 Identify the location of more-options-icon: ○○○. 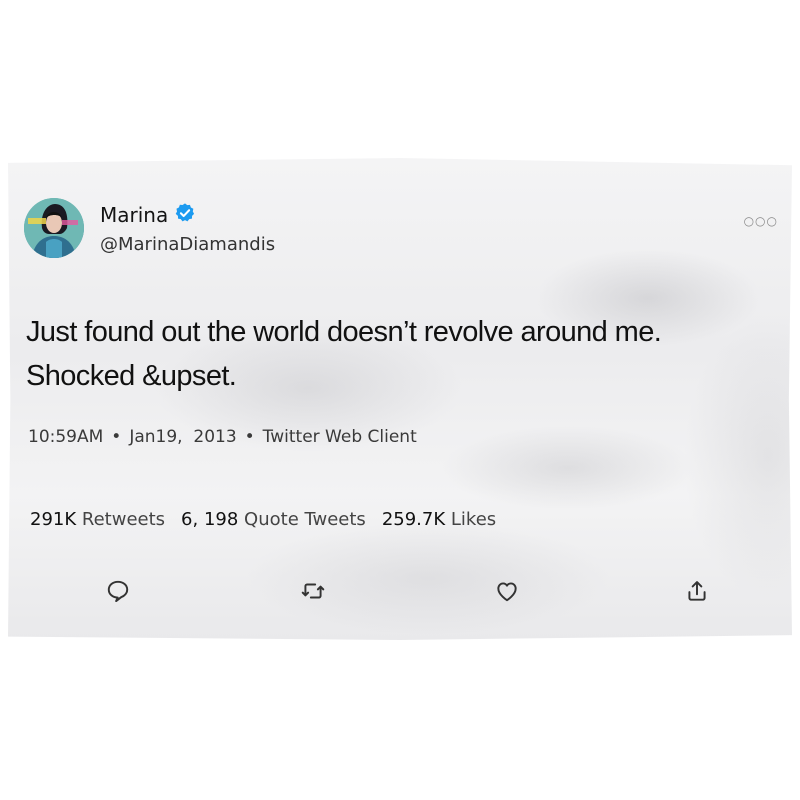
(761, 221).